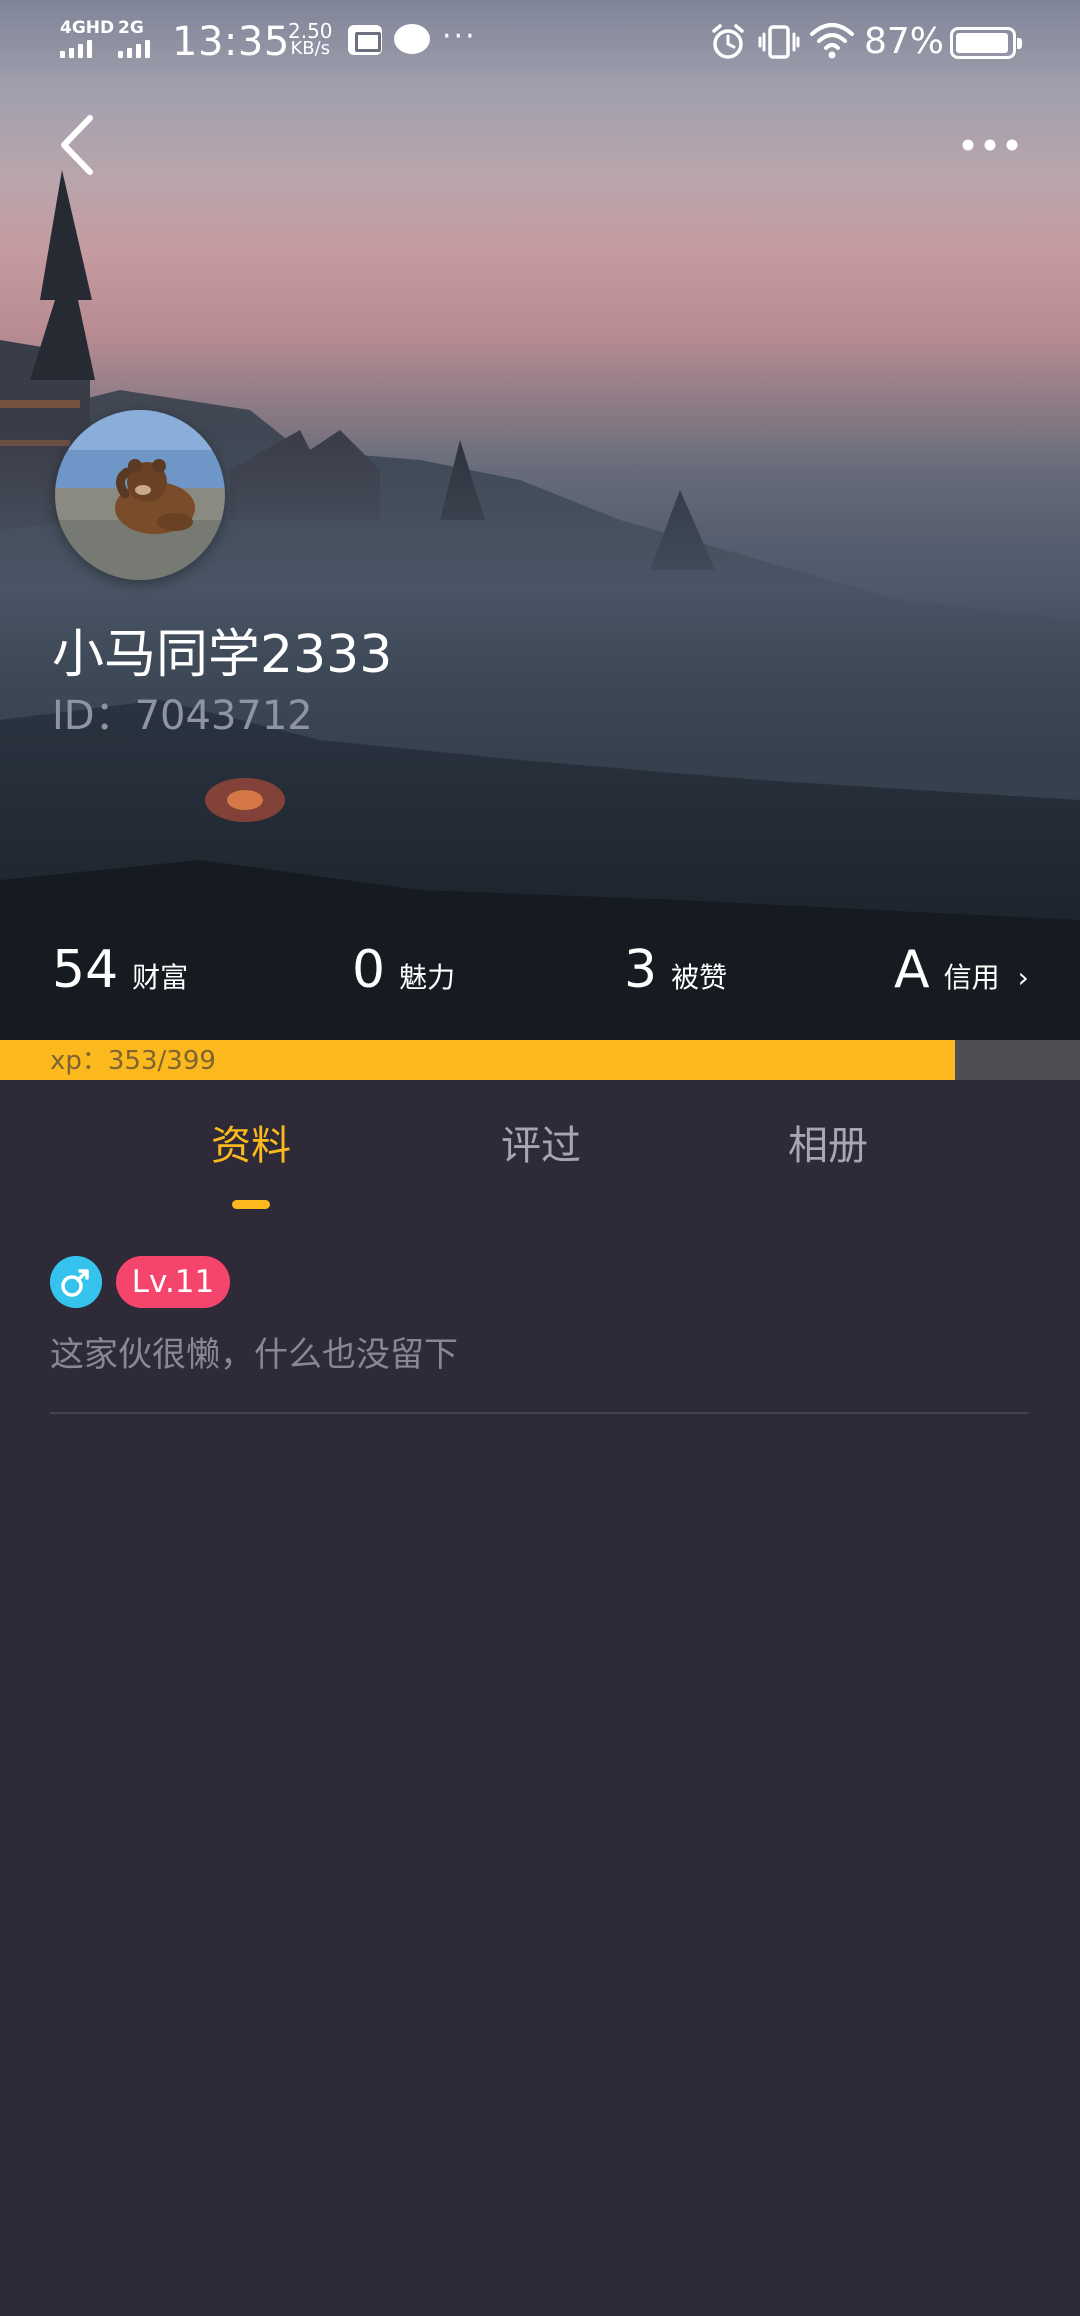  Describe the element at coordinates (369, 970) in the screenshot. I see `stat-value: 0` at that location.